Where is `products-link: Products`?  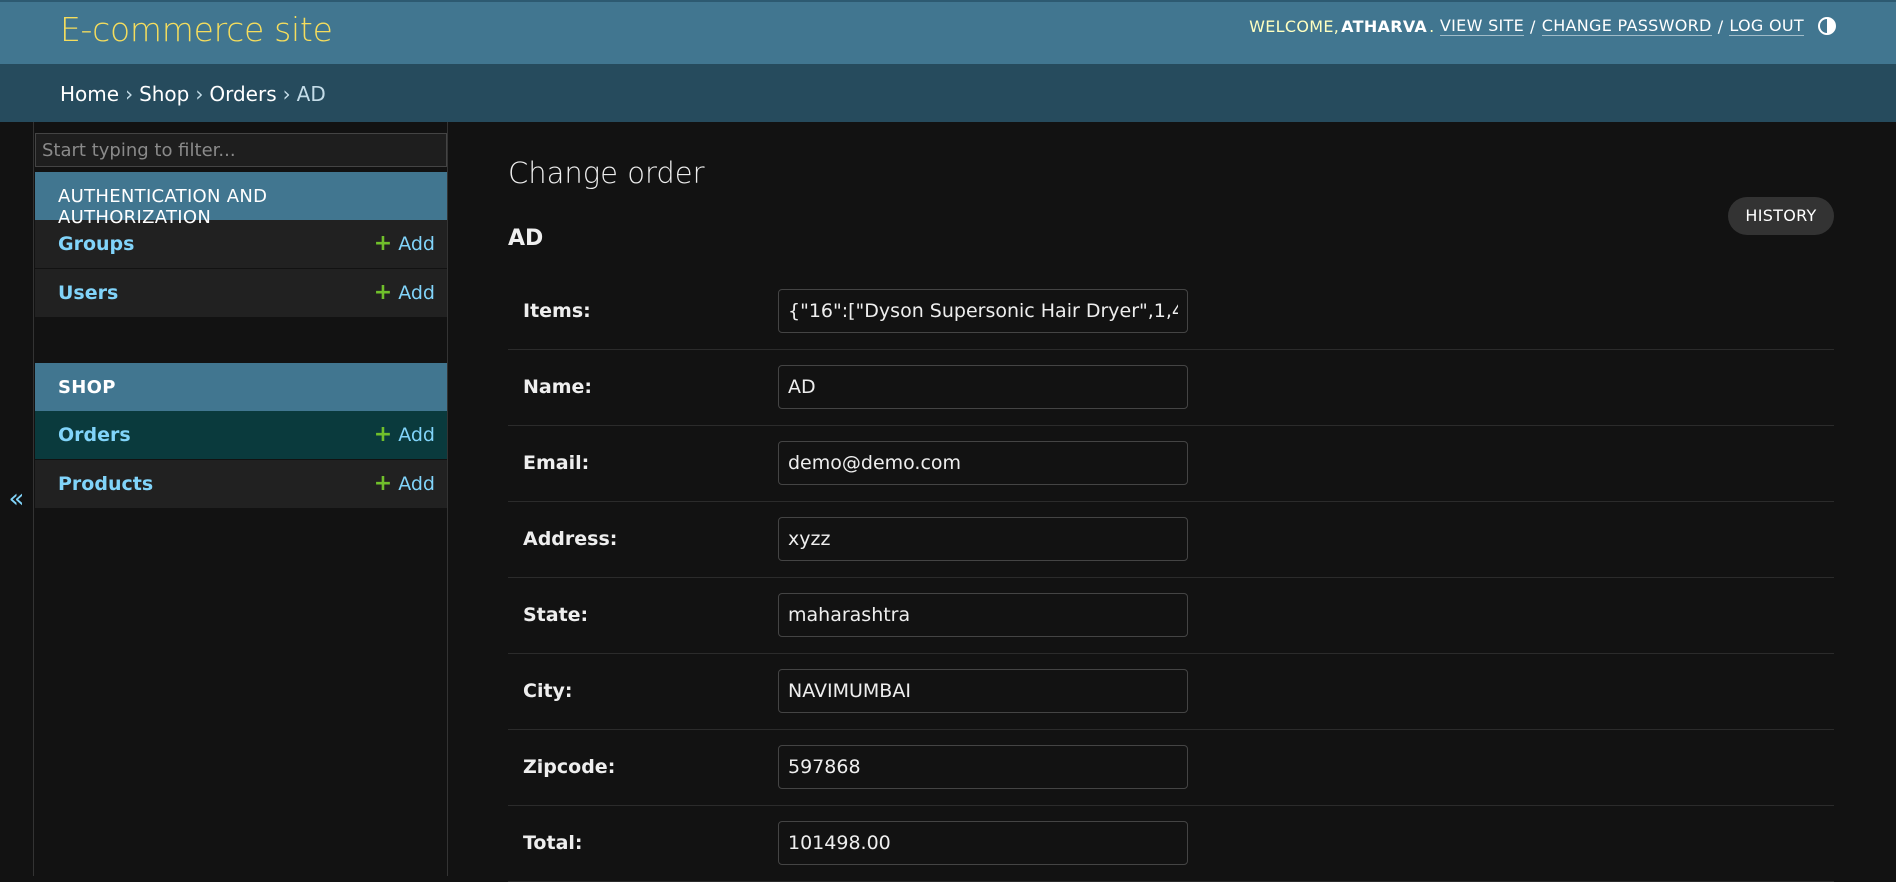
products-link: Products is located at coordinates (105, 484).